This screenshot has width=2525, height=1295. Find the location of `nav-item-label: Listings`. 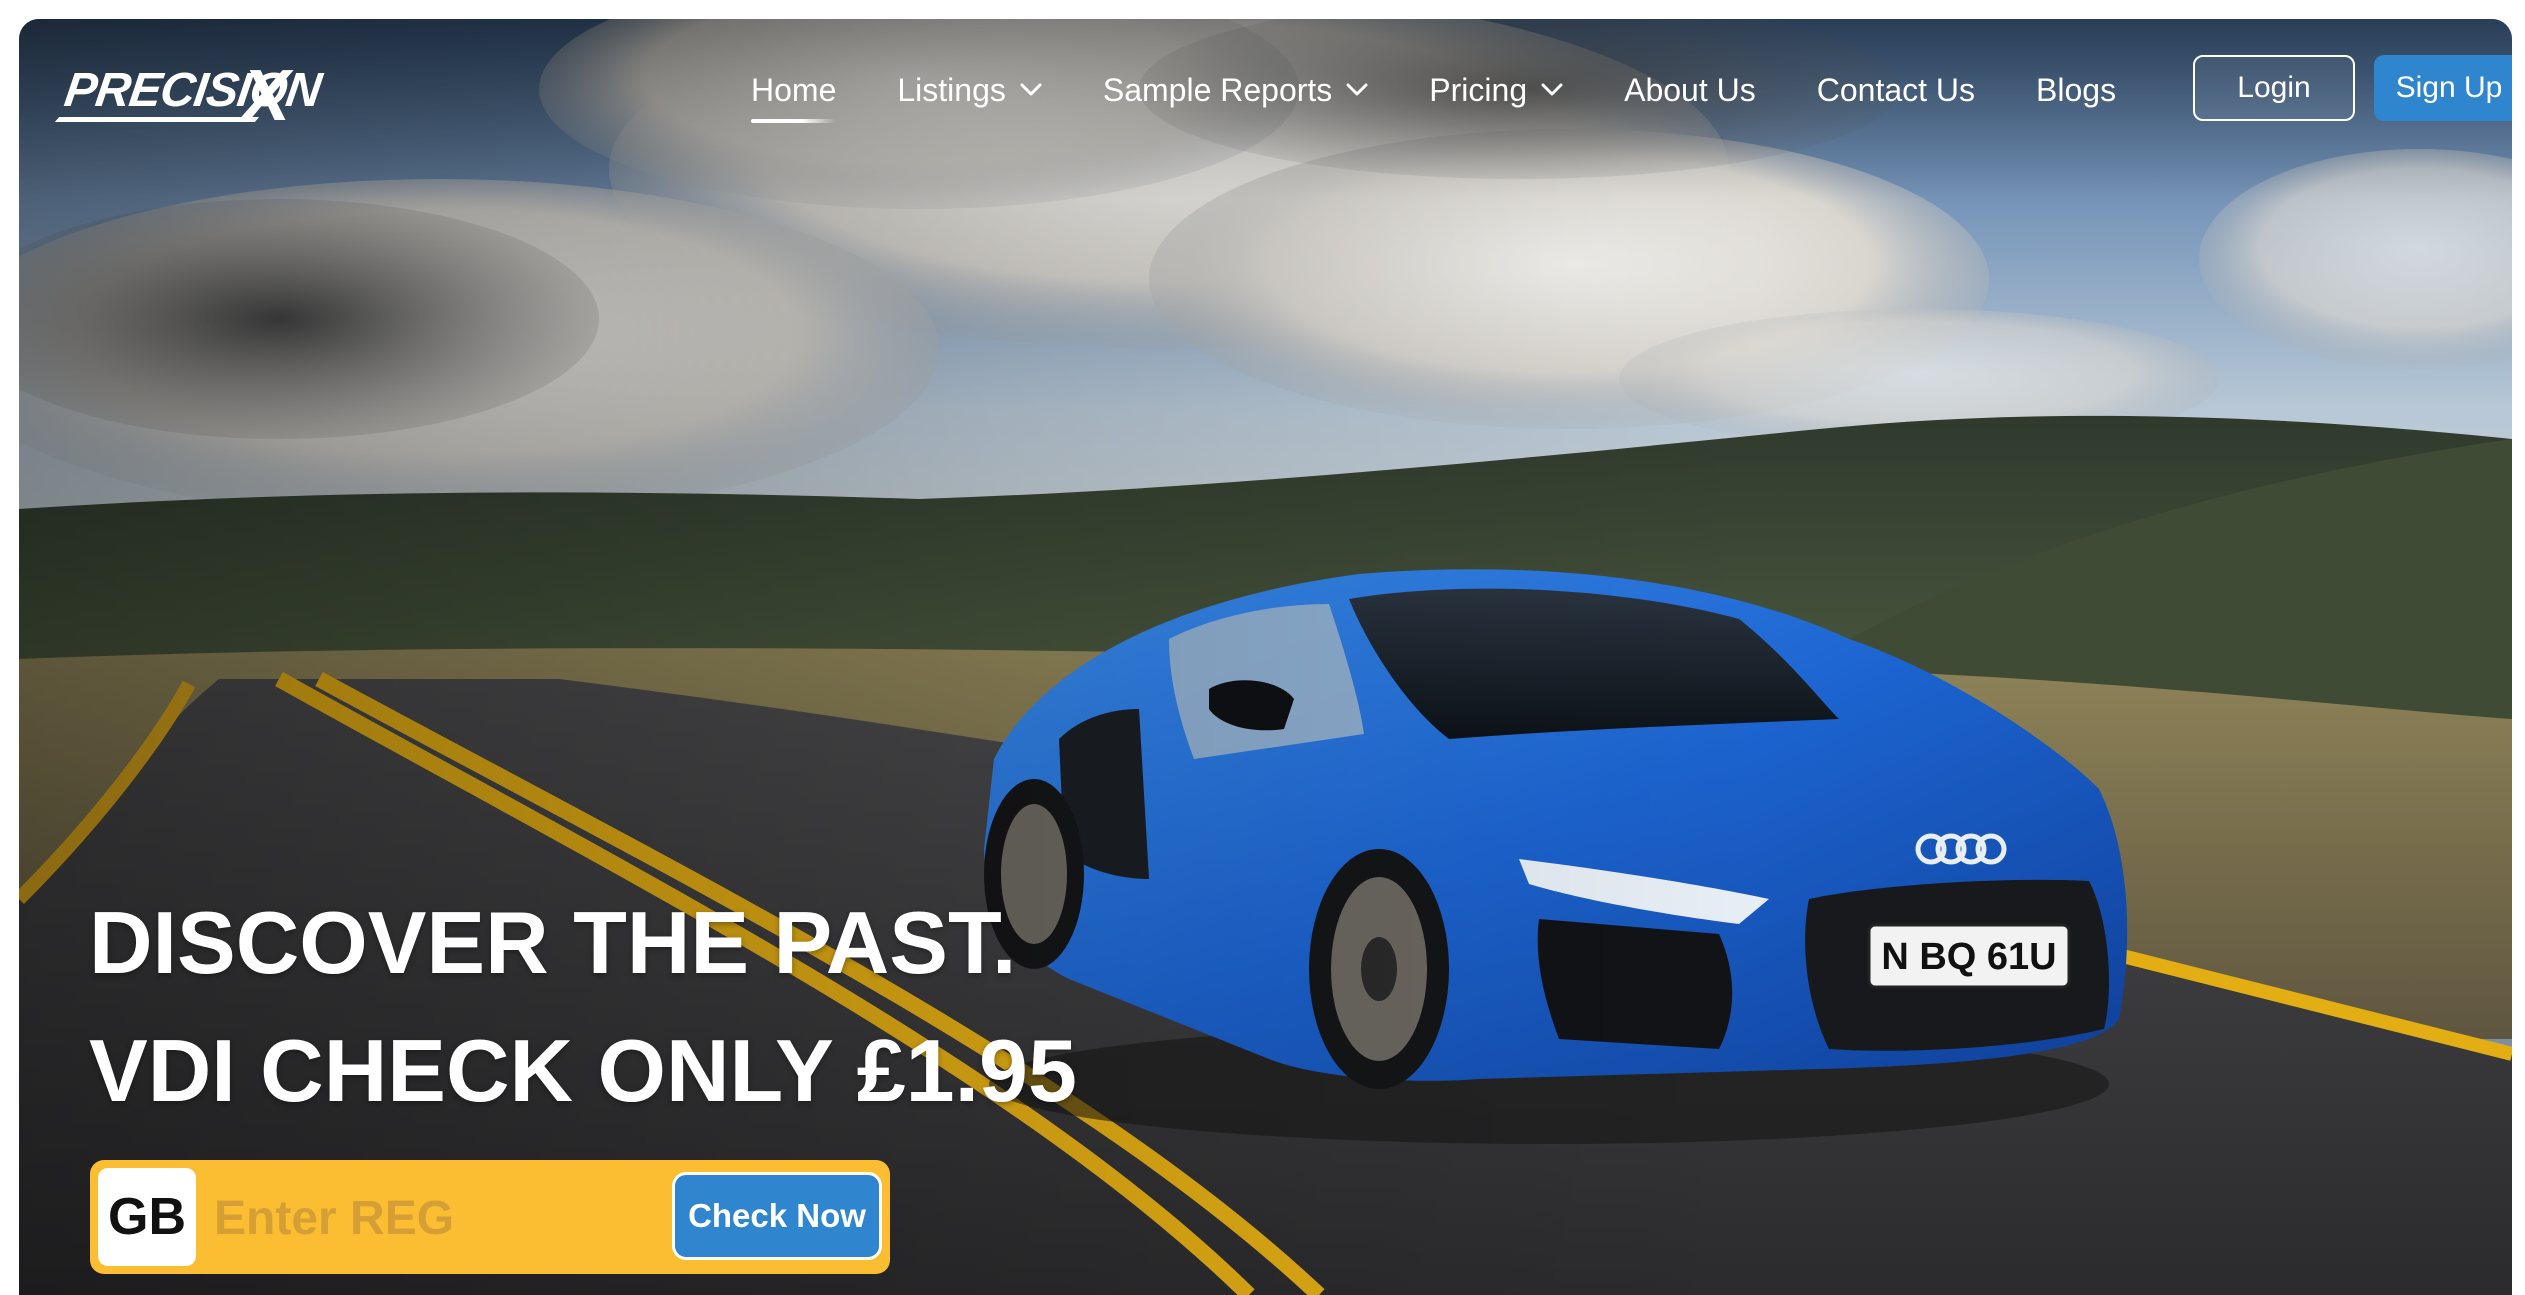

nav-item-label: Listings is located at coordinates (951, 89).